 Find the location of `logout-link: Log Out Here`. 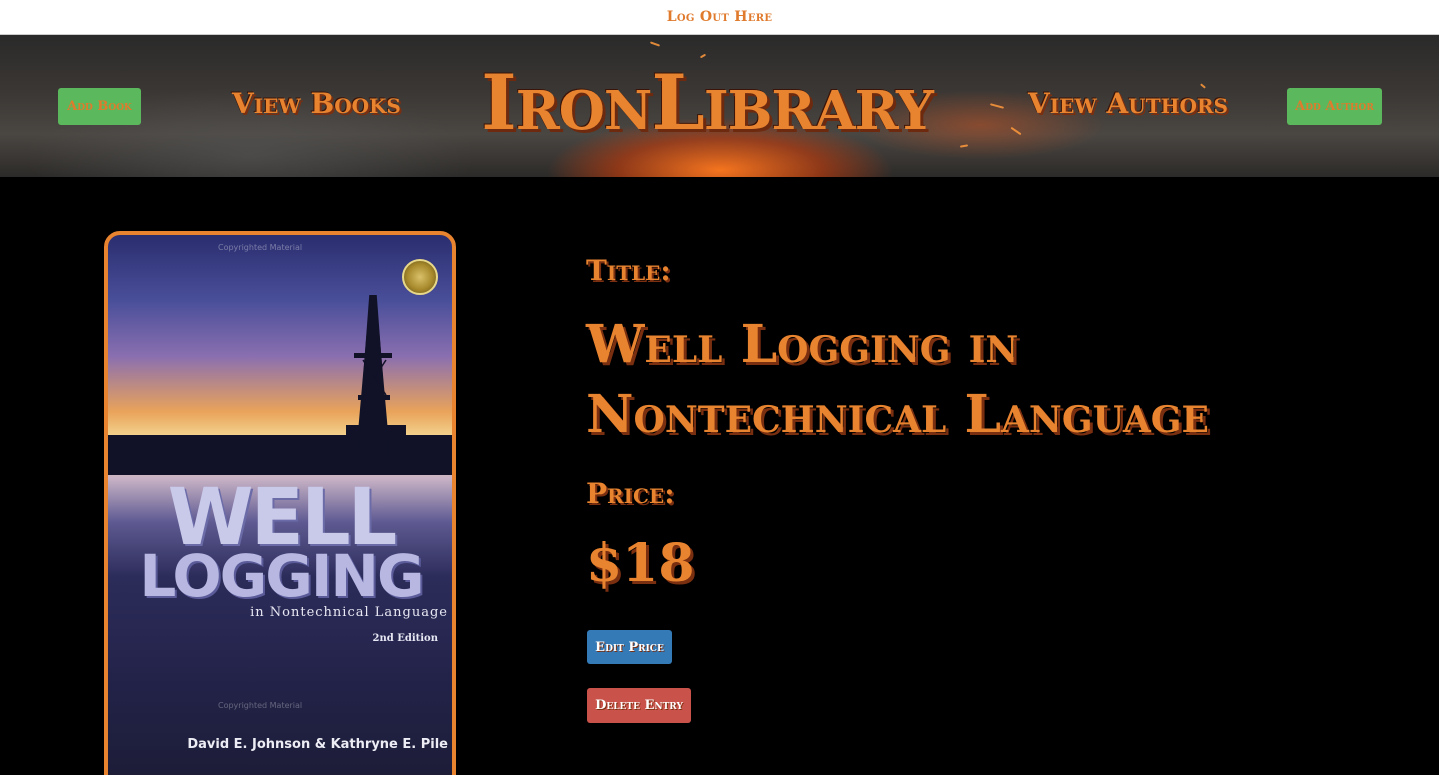

logout-link: Log Out Here is located at coordinates (720, 17).